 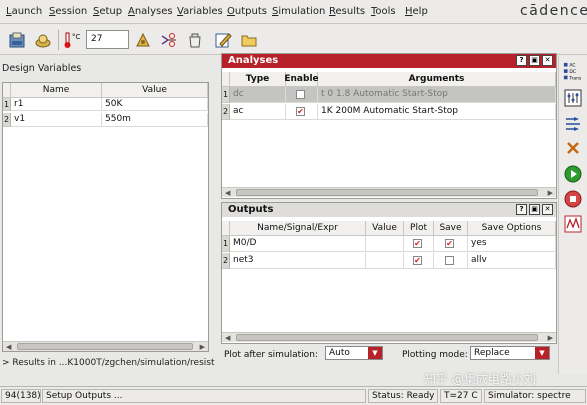 I want to click on edit-notes-icon, so click(x=223, y=40).